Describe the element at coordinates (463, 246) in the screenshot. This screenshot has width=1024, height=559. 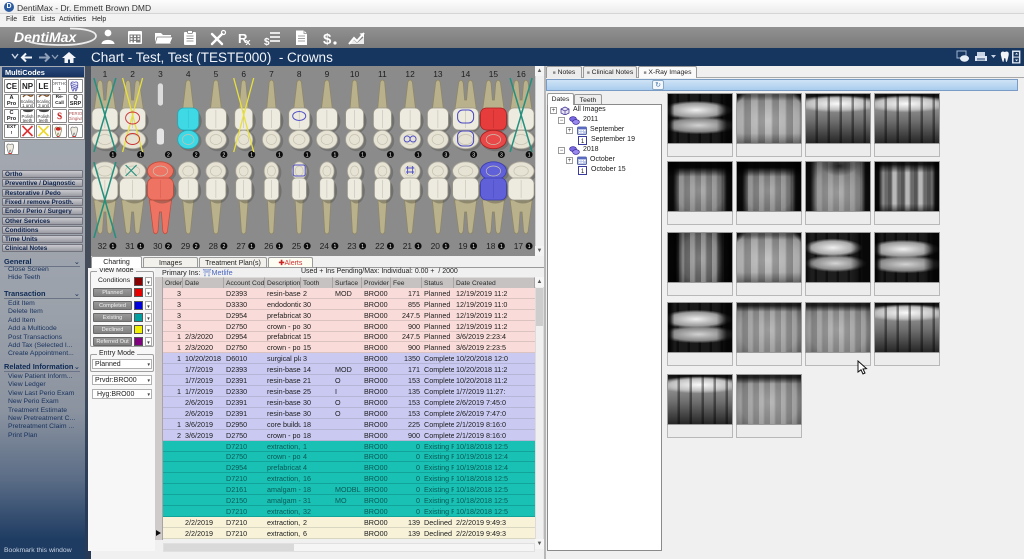
I see `svg-text: 19` at that location.